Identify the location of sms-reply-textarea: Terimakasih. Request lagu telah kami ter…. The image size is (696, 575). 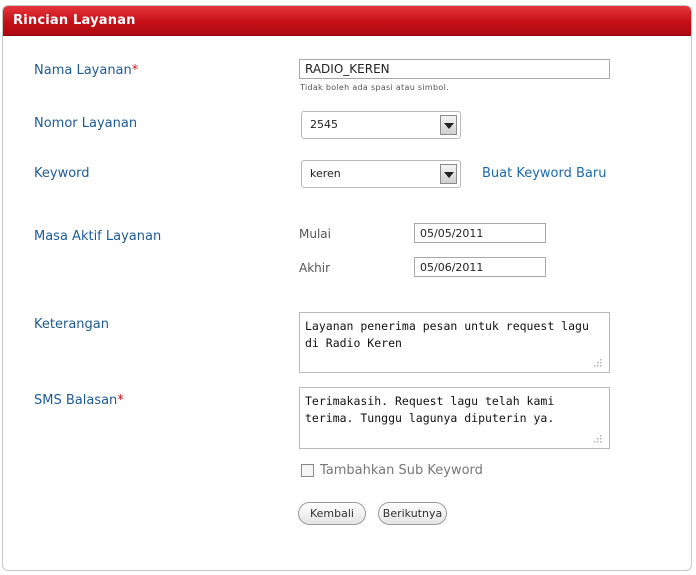
(454, 418).